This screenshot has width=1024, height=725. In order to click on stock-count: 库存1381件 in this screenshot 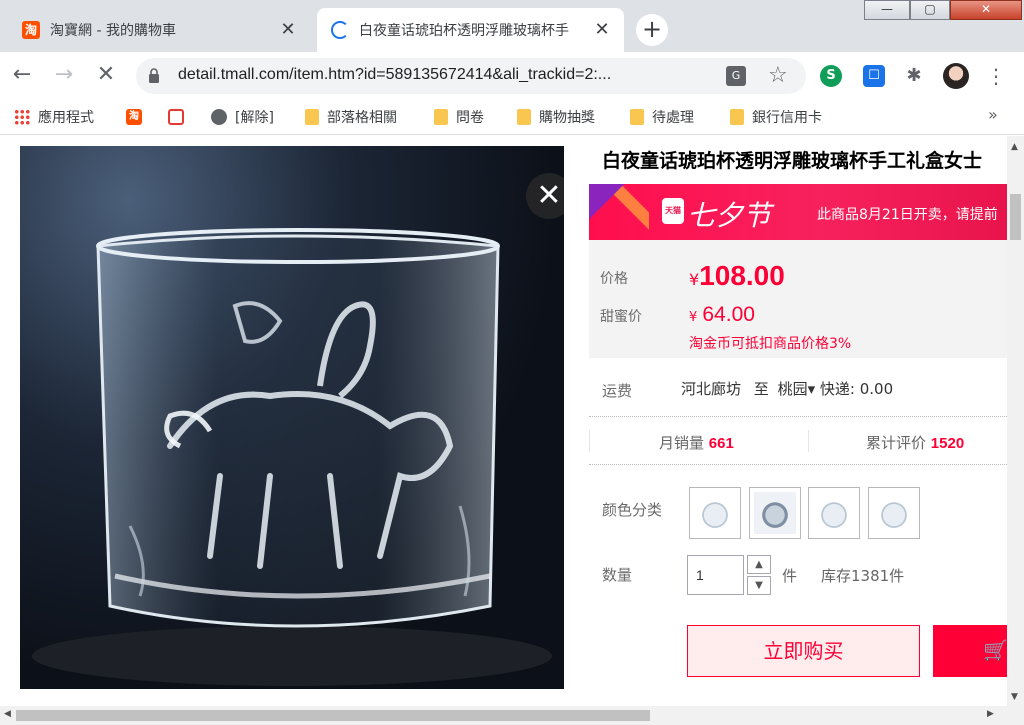, I will do `click(863, 576)`.